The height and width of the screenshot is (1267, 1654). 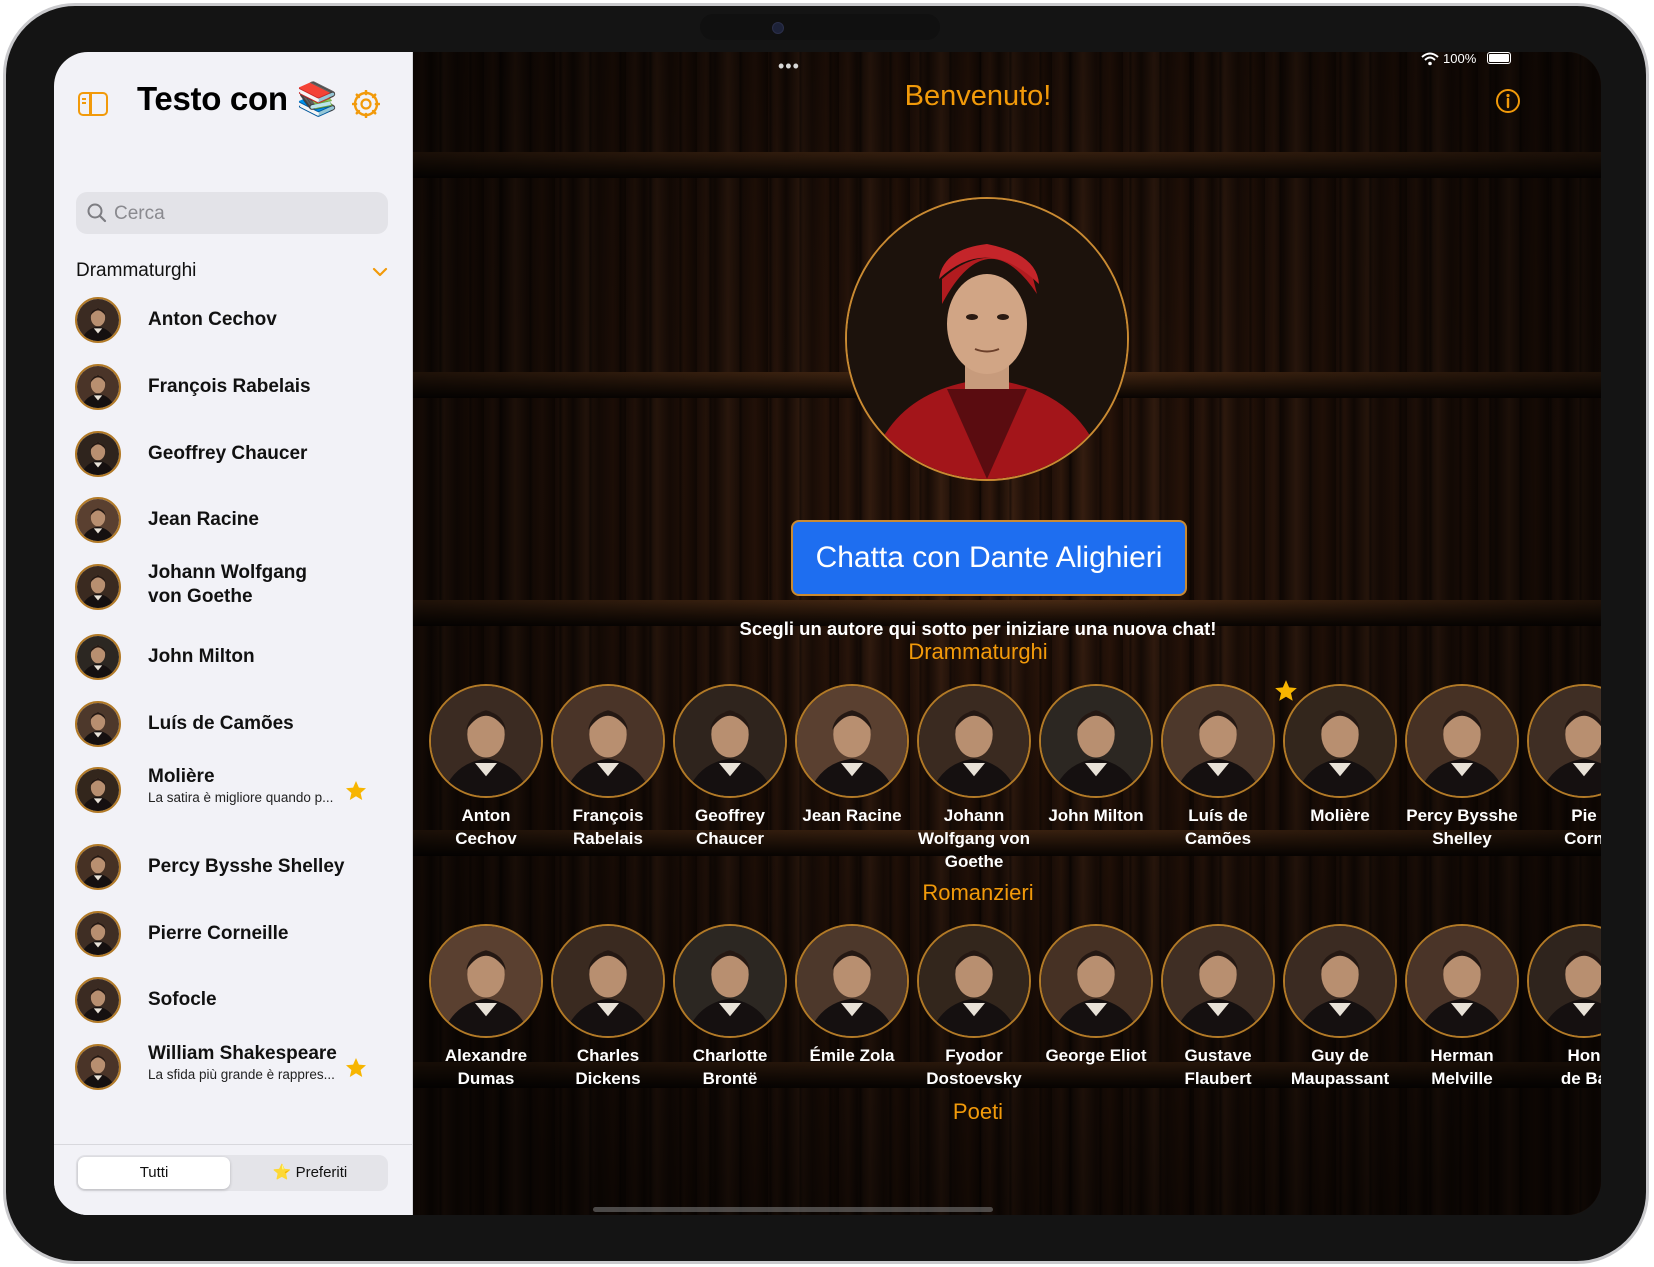 What do you see at coordinates (1096, 1055) in the screenshot?
I see `author-name: George Eliot` at bounding box center [1096, 1055].